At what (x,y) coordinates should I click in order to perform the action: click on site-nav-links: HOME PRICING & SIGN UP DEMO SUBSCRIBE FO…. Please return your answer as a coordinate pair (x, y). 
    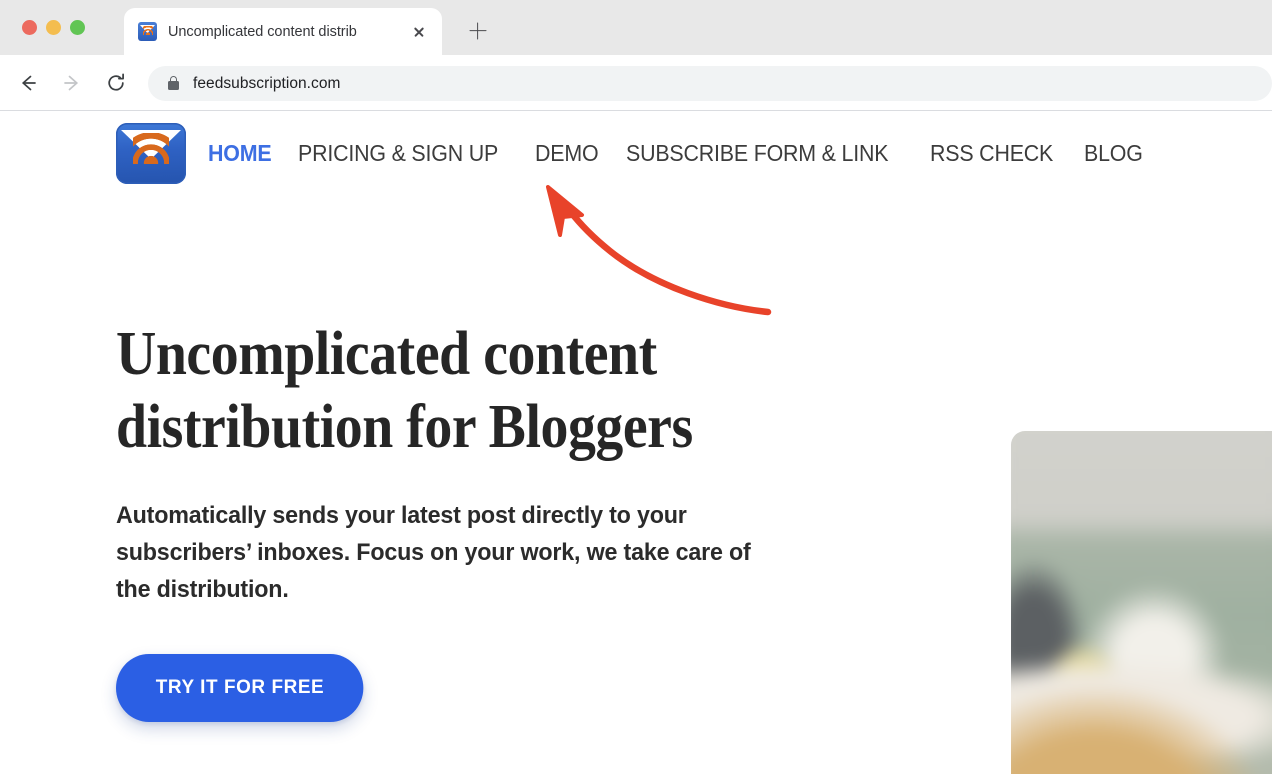
    Looking at the image, I should click on (688, 153).